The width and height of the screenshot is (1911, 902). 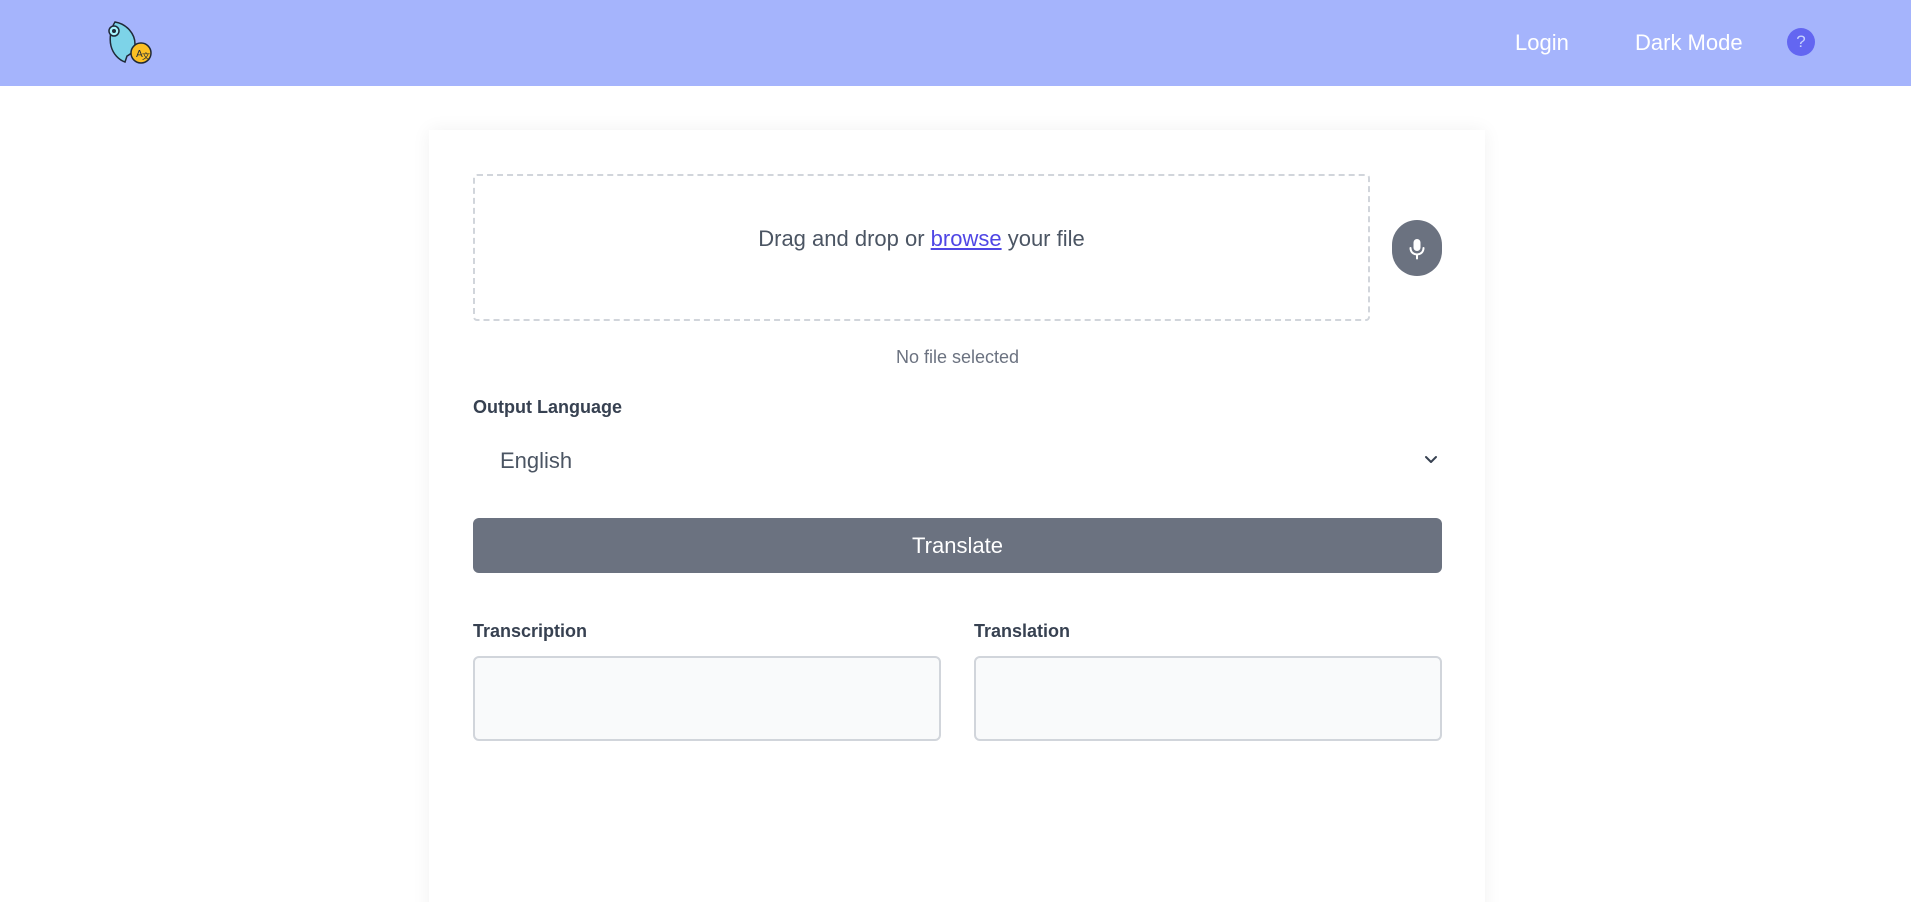 I want to click on output-language-select: English, so click(x=957, y=459).